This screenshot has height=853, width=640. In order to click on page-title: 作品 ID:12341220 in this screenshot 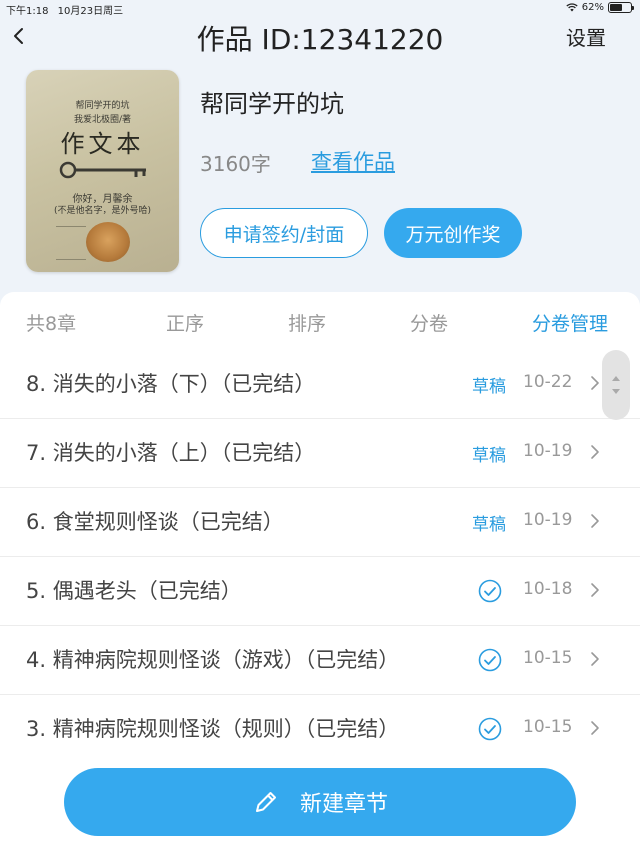, I will do `click(320, 39)`.